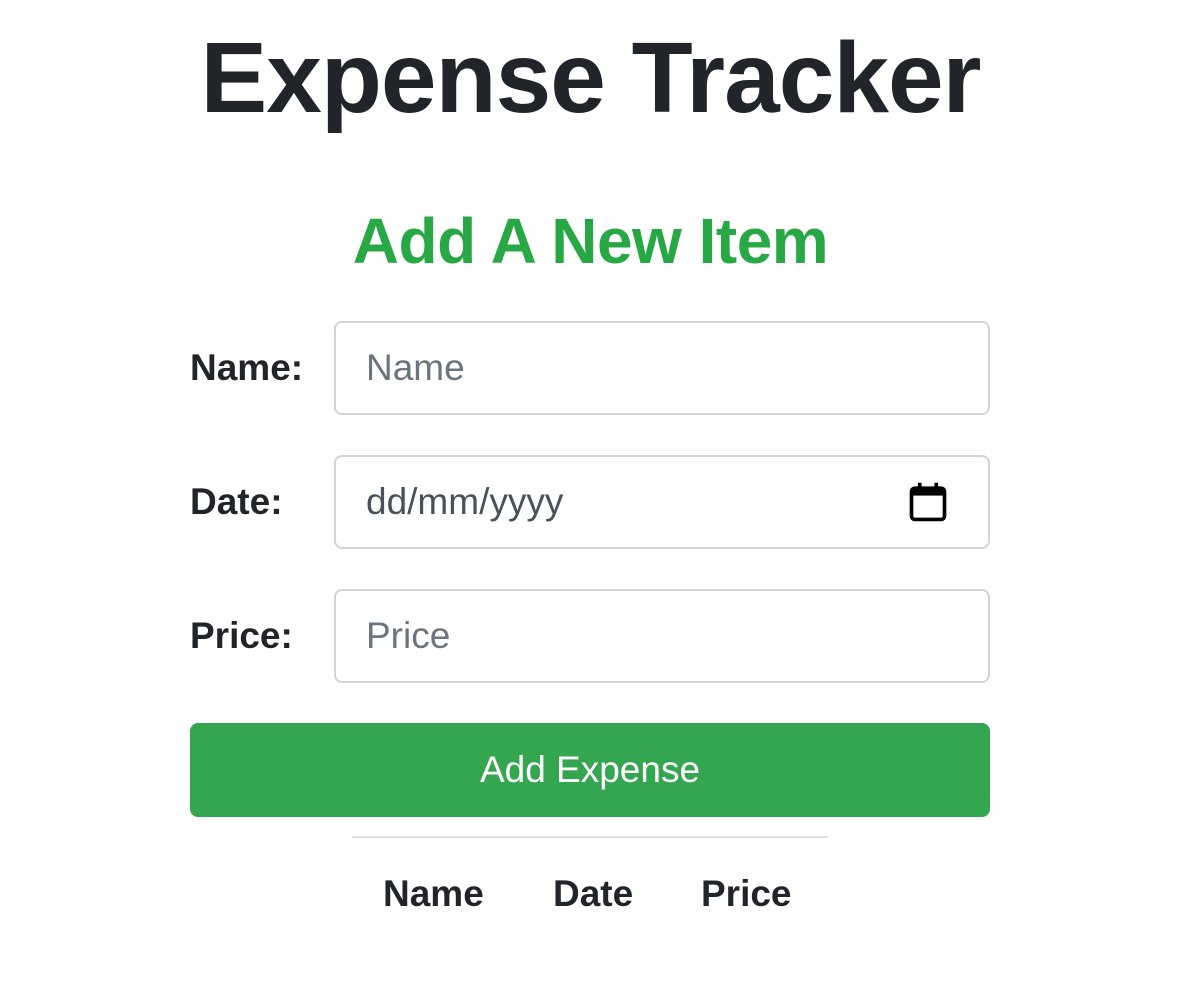 Image resolution: width=1181 pixels, height=983 pixels. Describe the element at coordinates (662, 368) in the screenshot. I see `name-input` at that location.